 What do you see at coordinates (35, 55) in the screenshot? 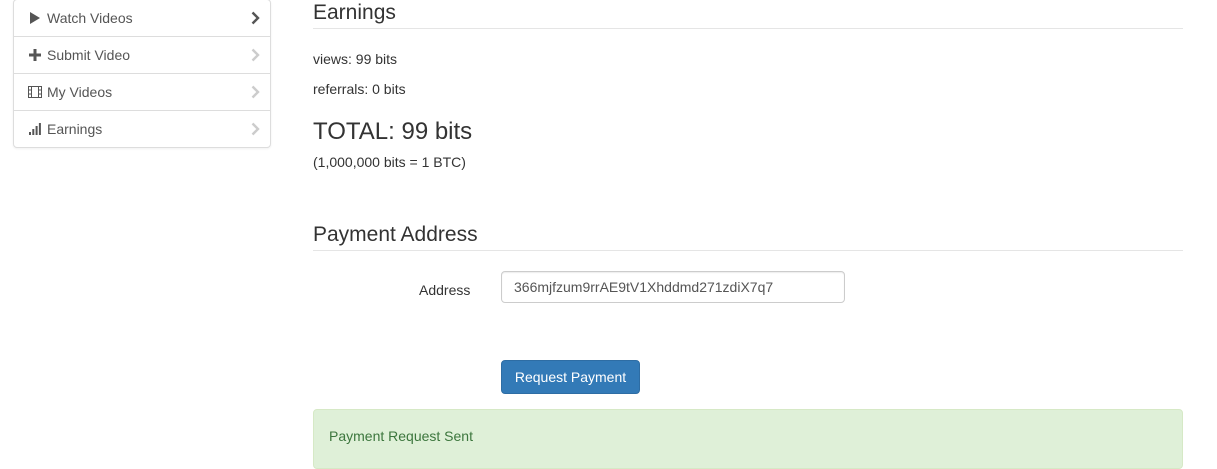
I see `plus-icon` at bounding box center [35, 55].